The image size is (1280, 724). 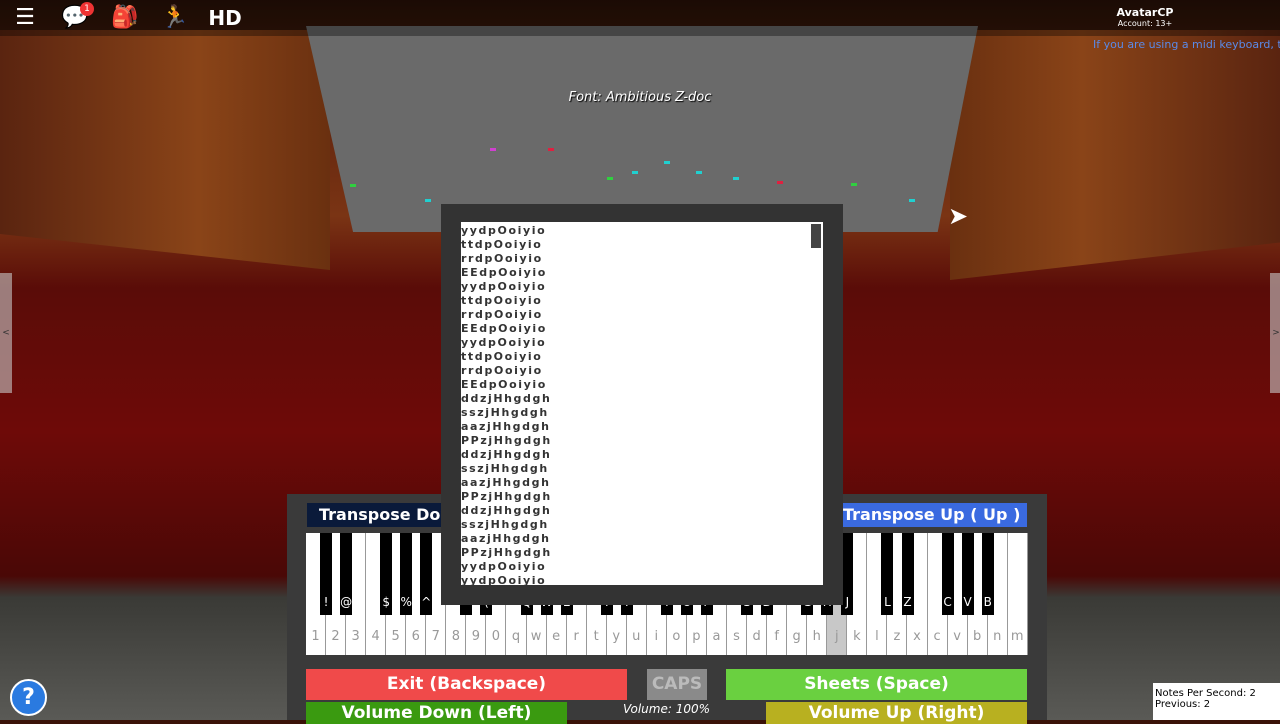 What do you see at coordinates (326, 574) in the screenshot?
I see `black-key: !` at bounding box center [326, 574].